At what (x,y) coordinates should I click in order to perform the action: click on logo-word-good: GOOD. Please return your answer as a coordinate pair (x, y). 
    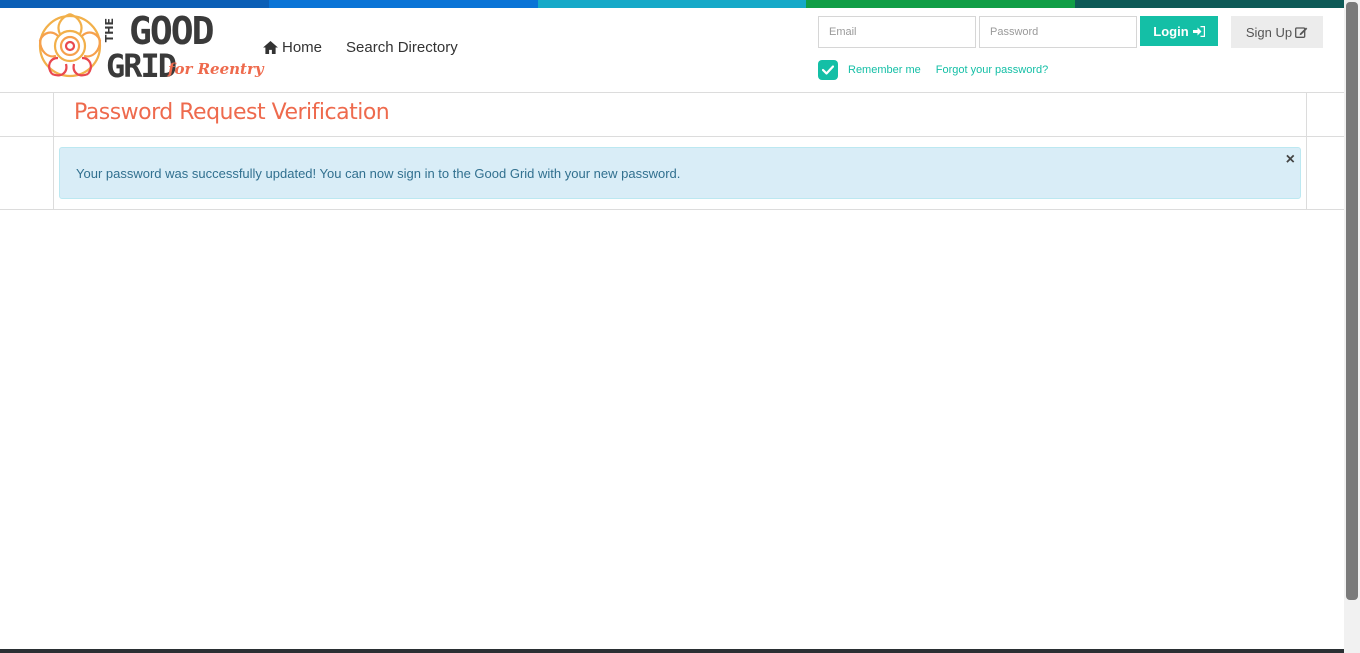
    Looking at the image, I should click on (172, 31).